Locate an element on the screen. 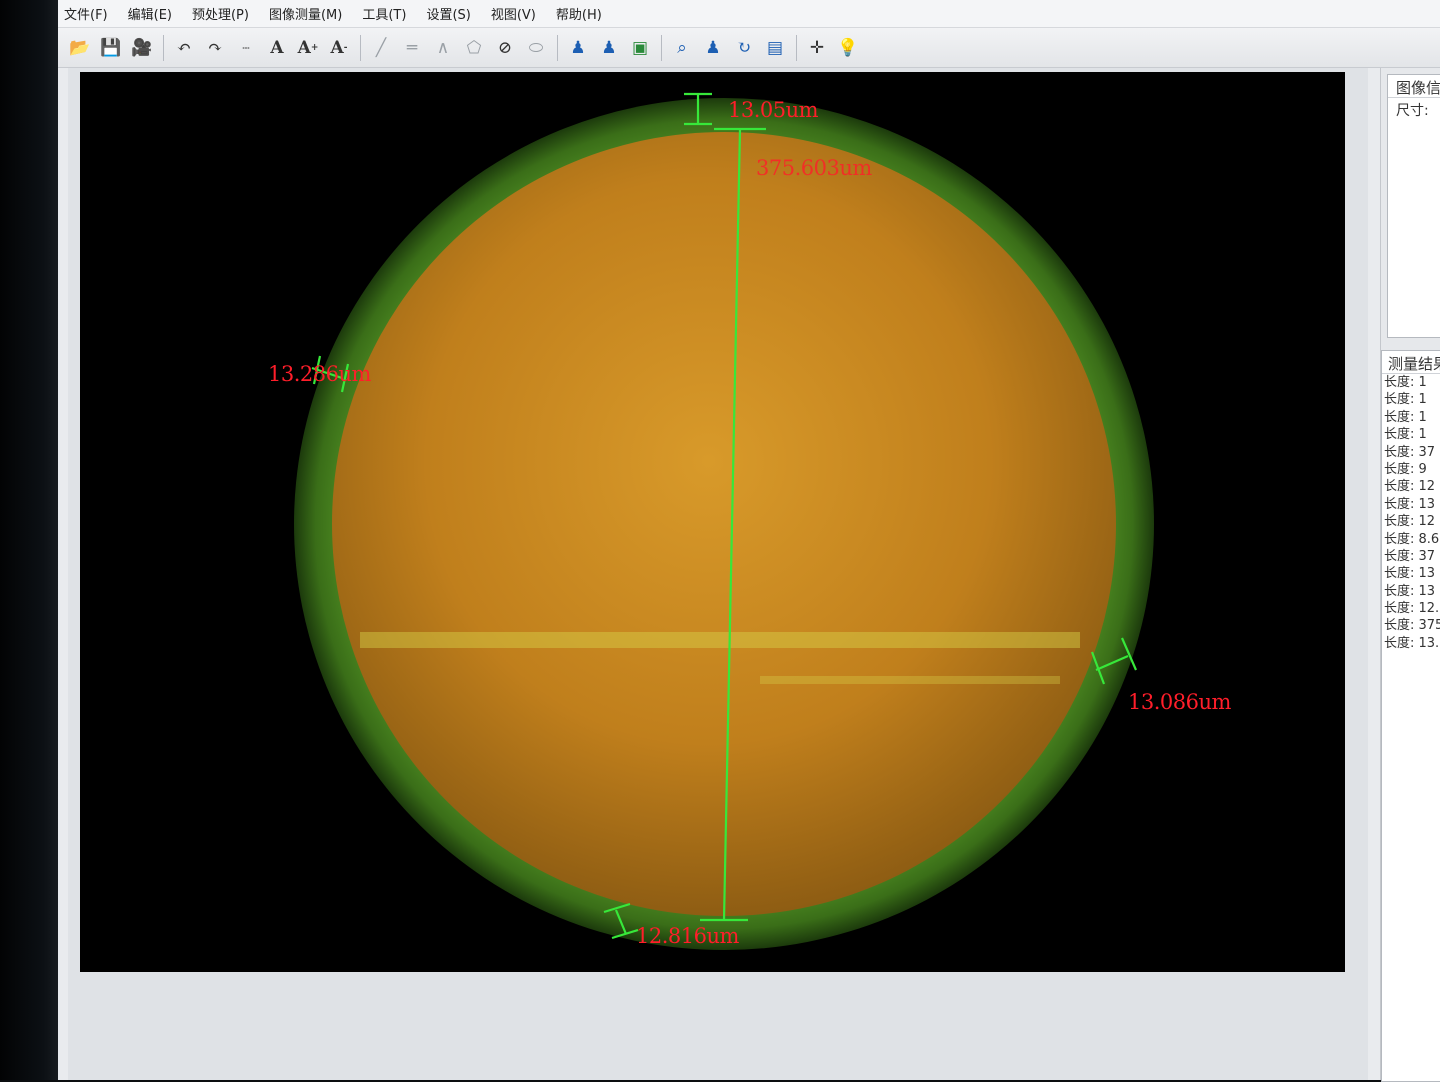 The width and height of the screenshot is (1440, 1082). text-a-minus-icon: A- is located at coordinates (339, 48).